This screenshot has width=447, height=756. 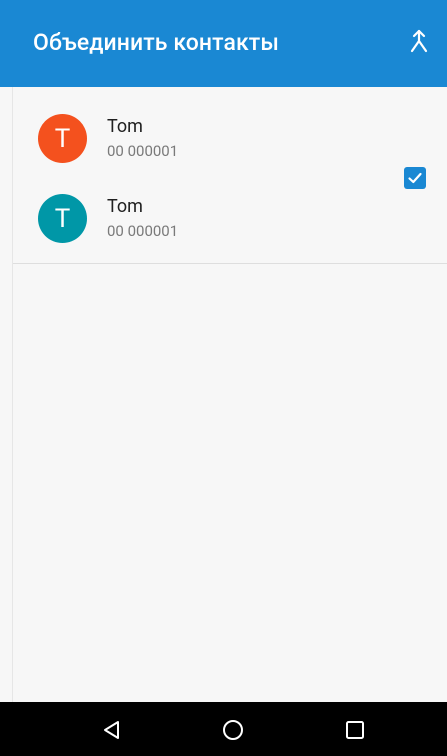 I want to click on back-button, so click(x=112, y=730).